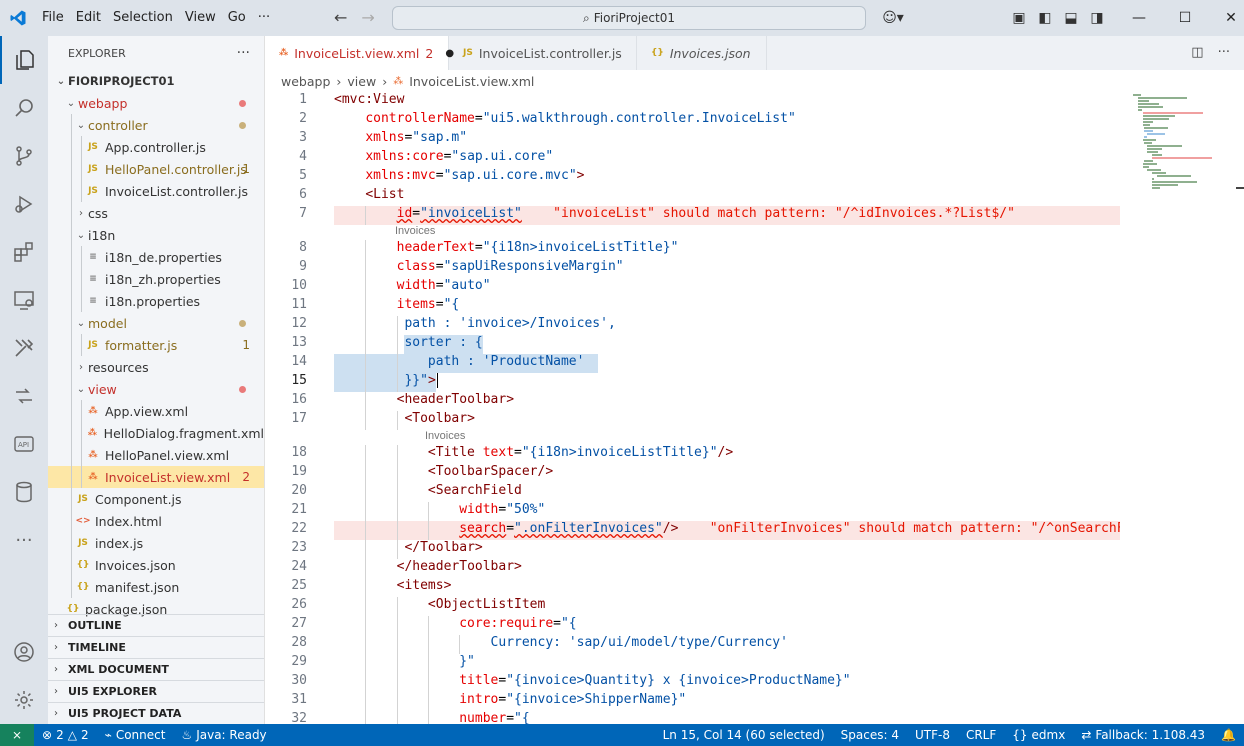  I want to click on java-status: ♨ Java: Ready, so click(223, 735).